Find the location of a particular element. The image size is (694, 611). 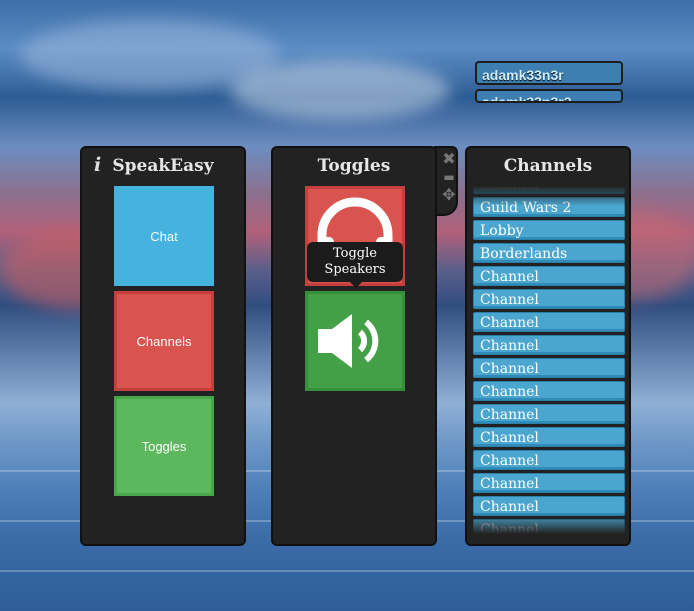

move-icon: ✥ is located at coordinates (449, 195).